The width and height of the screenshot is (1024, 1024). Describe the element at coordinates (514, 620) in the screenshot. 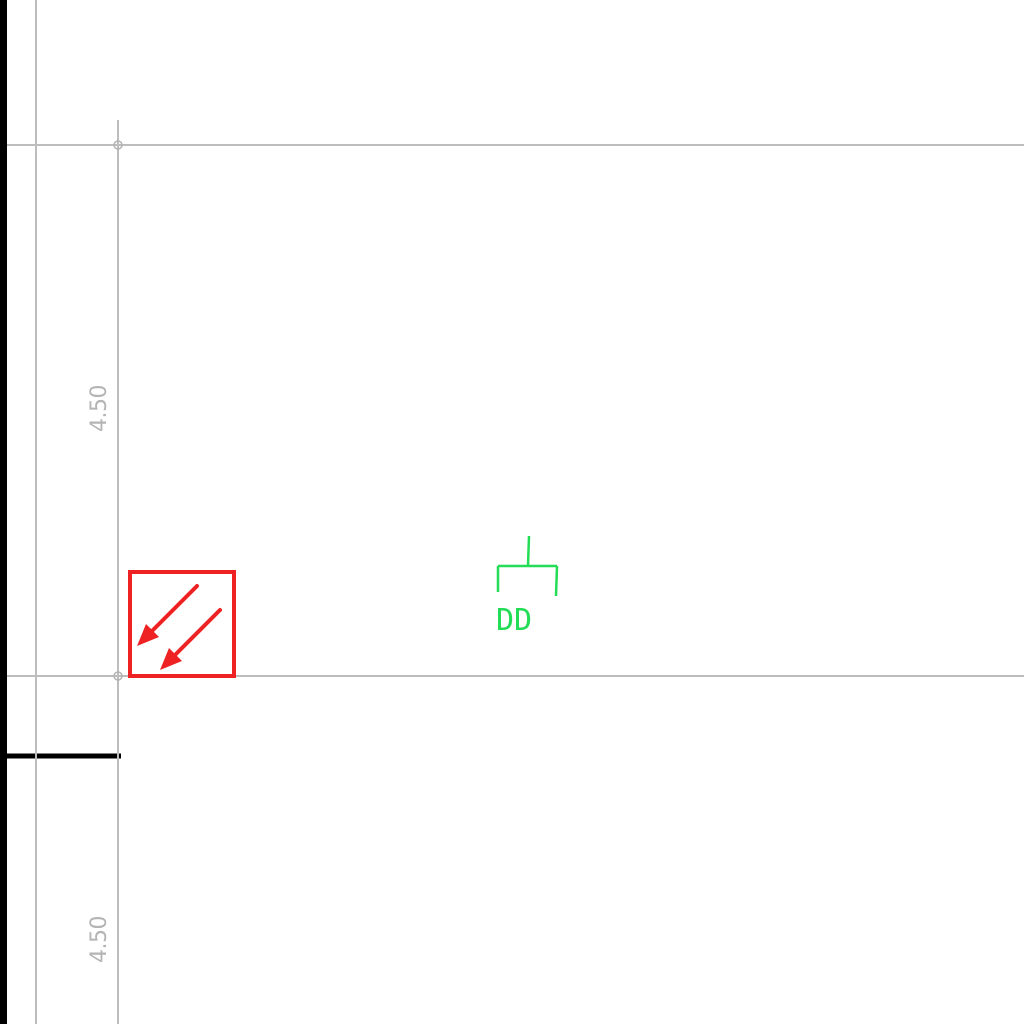

I see `fixture-label: DD` at that location.